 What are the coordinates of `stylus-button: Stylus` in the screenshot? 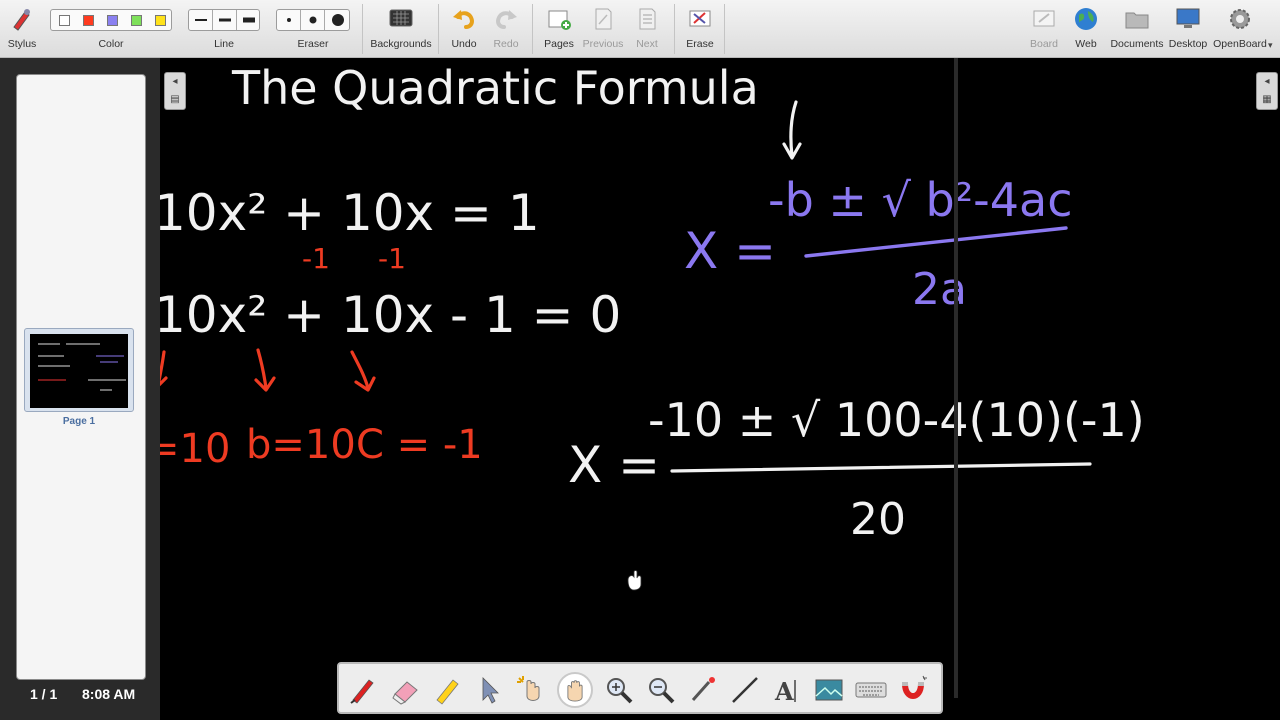 It's located at (22, 29).